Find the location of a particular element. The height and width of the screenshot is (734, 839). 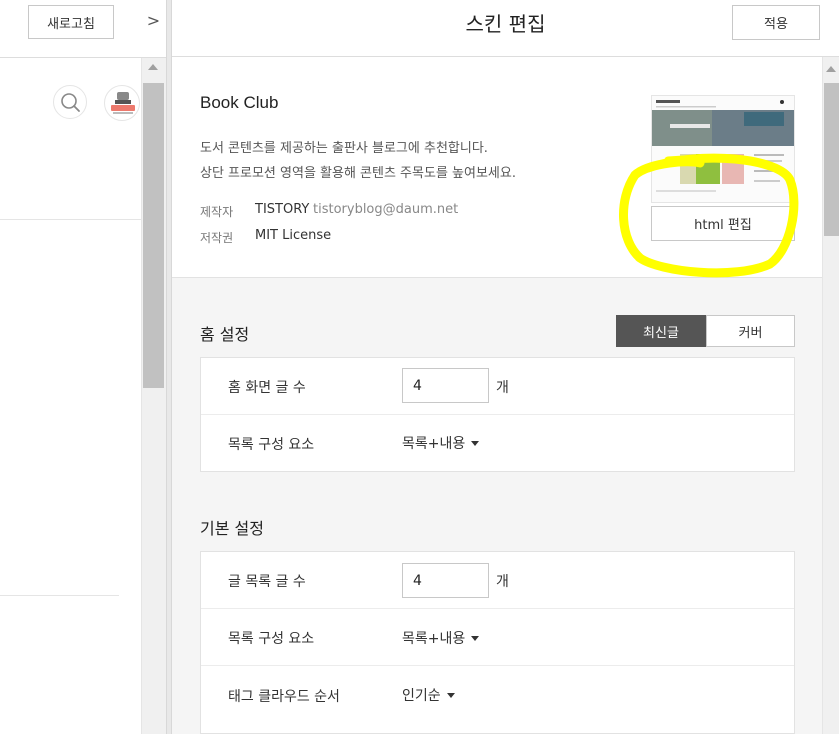

skin-description-line-1: 도서 콘텐츠를 제공하는 출판사 블로그에 추천합니다. is located at coordinates (344, 148).